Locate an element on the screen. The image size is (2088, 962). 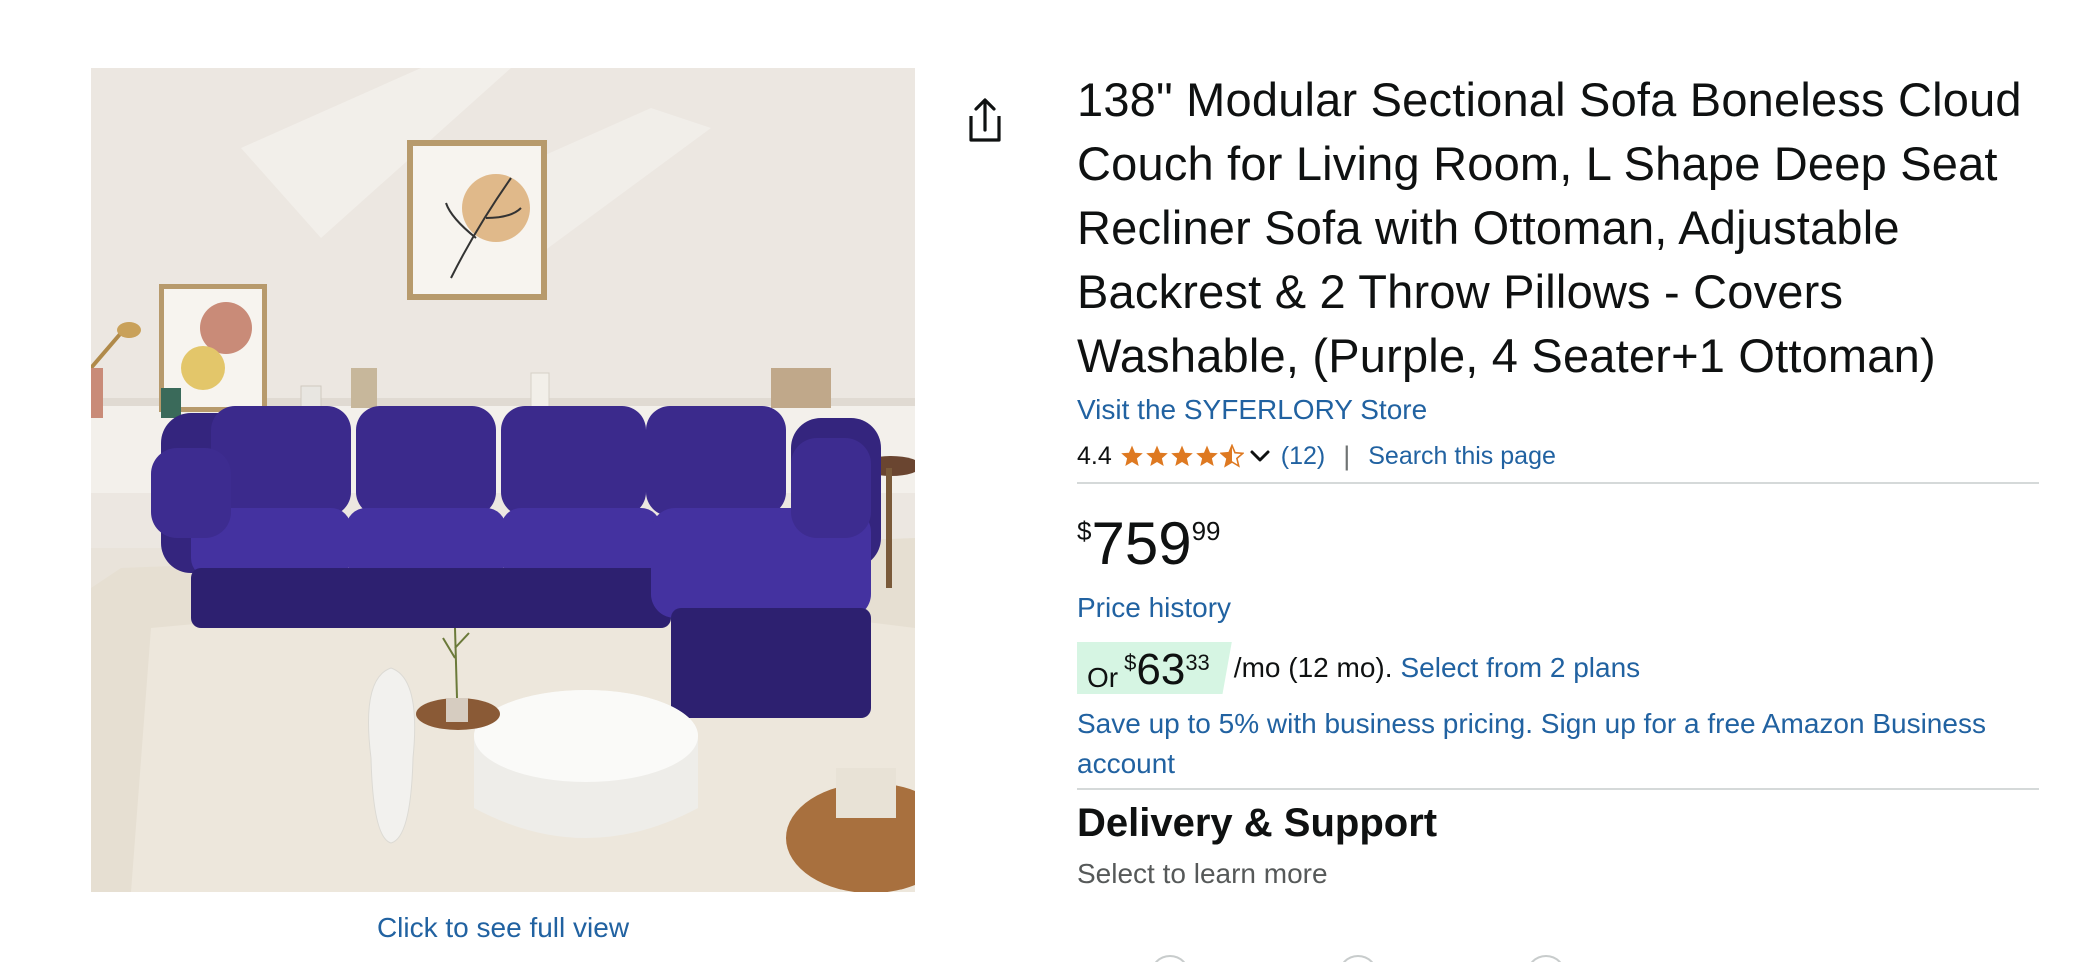
monthly-whole: 63 is located at coordinates (1161, 669).